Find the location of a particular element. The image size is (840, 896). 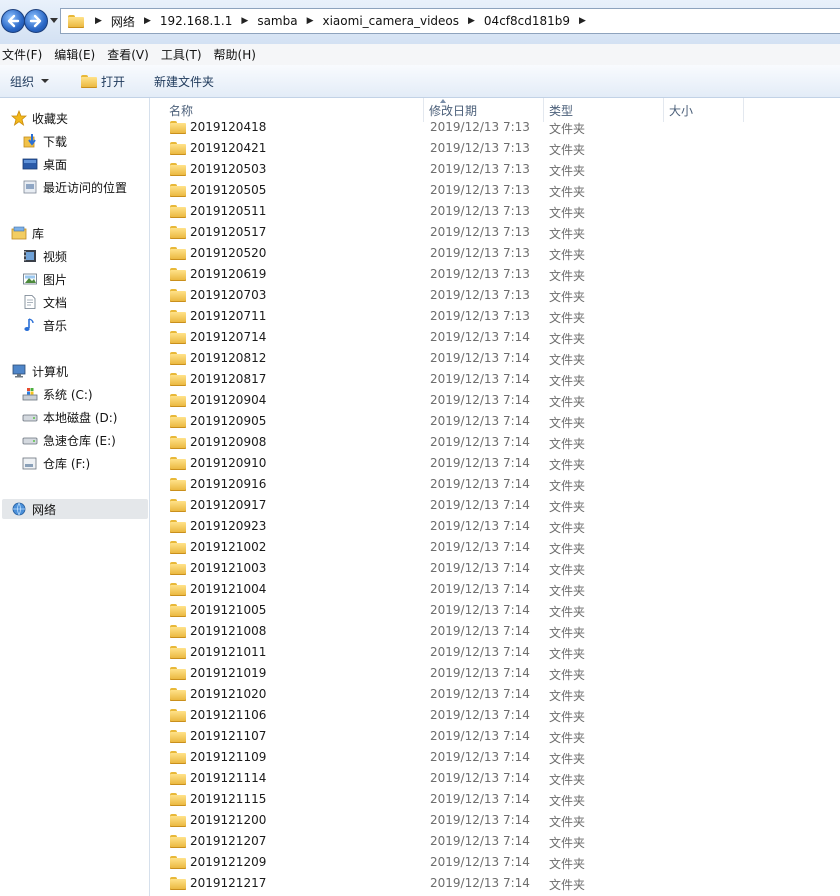

nav-item-drive-d: 本地磁盘 (D:) is located at coordinates (69, 417).